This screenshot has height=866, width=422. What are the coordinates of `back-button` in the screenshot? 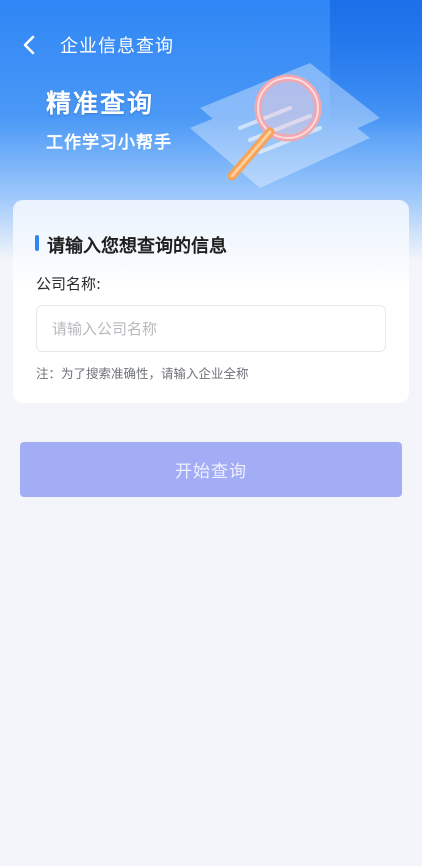 It's located at (29, 45).